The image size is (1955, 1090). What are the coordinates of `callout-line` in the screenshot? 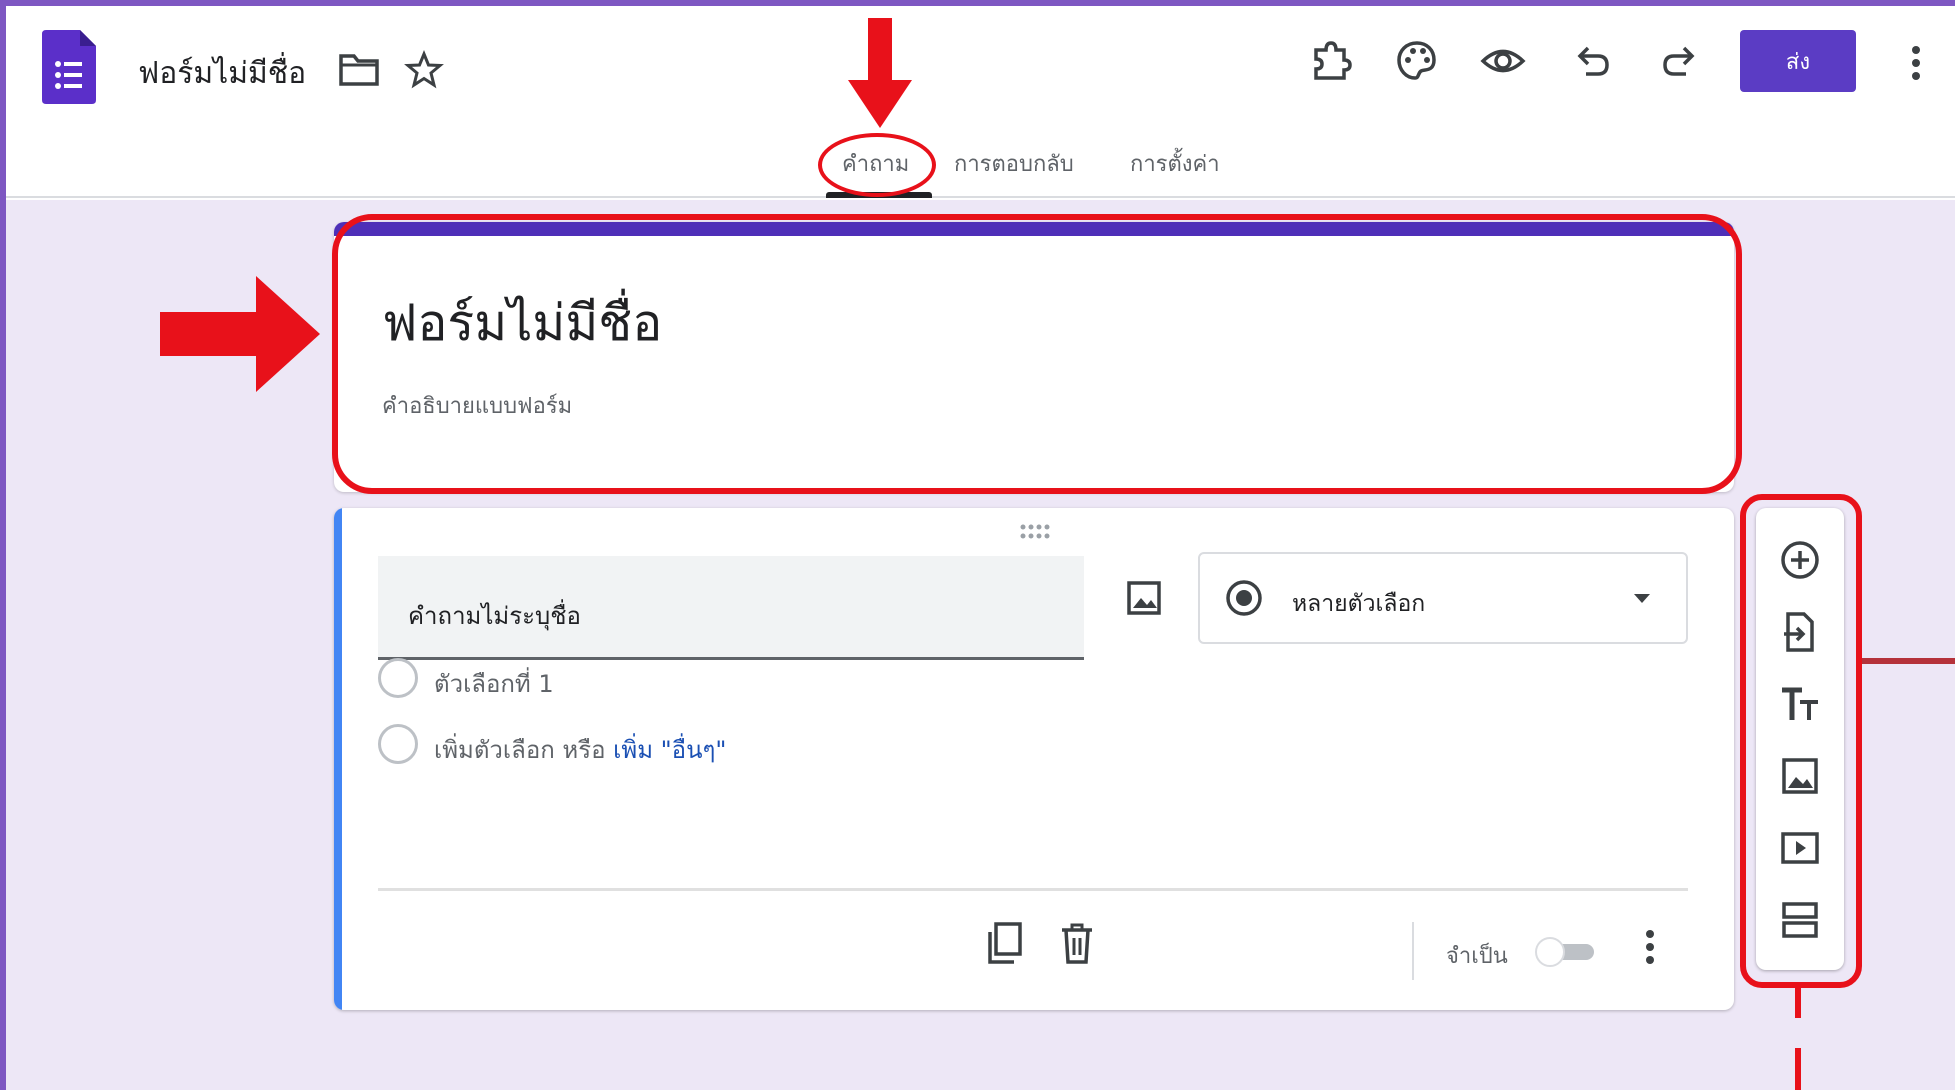 It's located at (1908, 661).